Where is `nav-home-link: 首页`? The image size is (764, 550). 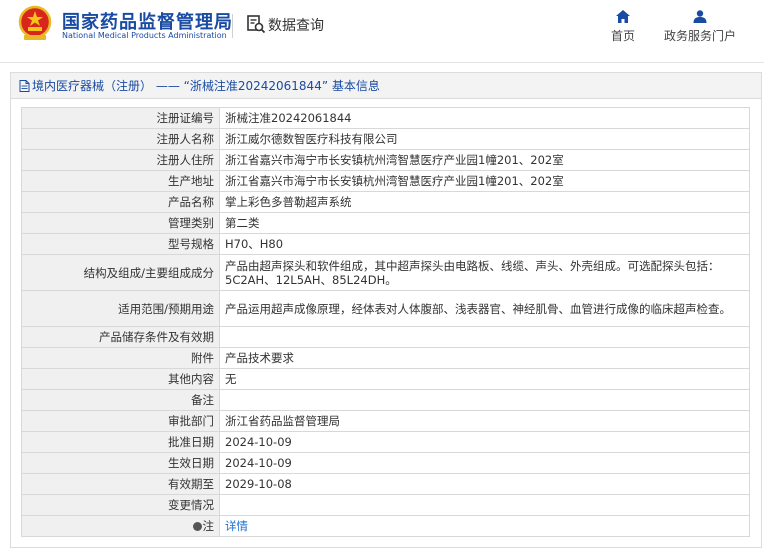 nav-home-link: 首页 is located at coordinates (623, 27).